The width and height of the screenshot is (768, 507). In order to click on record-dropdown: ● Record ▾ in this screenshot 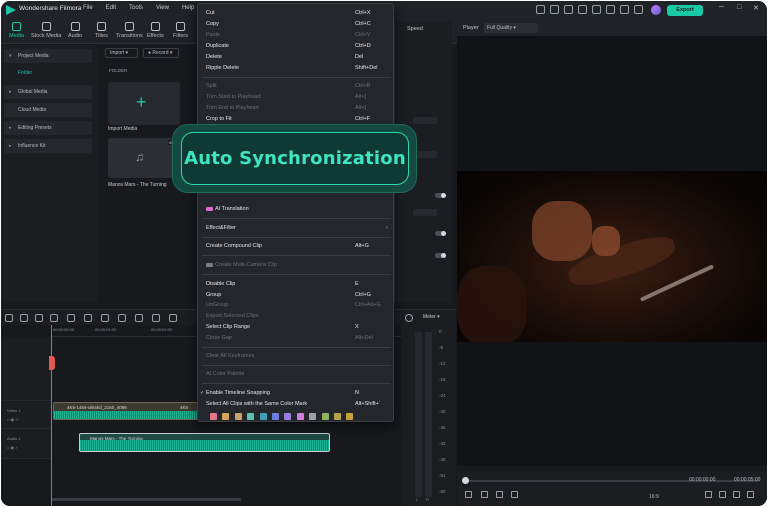, I will do `click(161, 53)`.